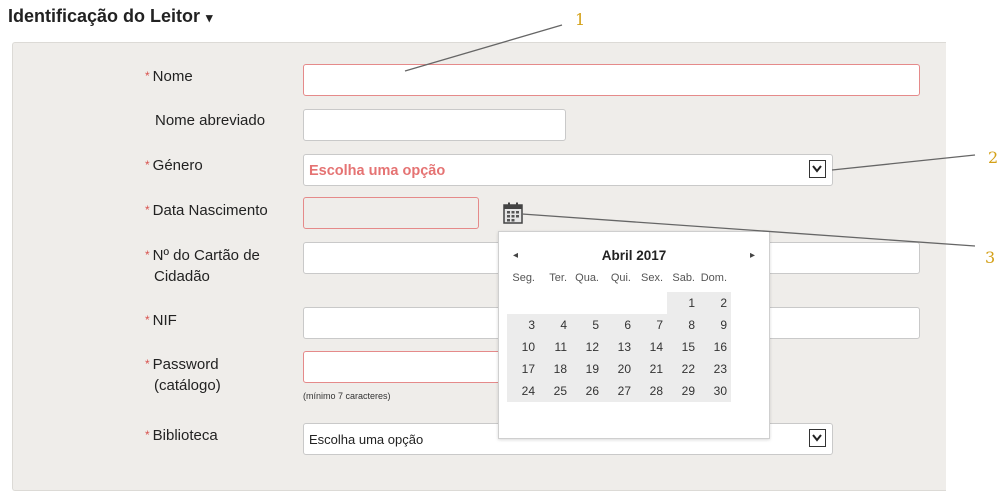 The height and width of the screenshot is (503, 1007). Describe the element at coordinates (555, 369) in the screenshot. I see `day-cell: 18` at that location.